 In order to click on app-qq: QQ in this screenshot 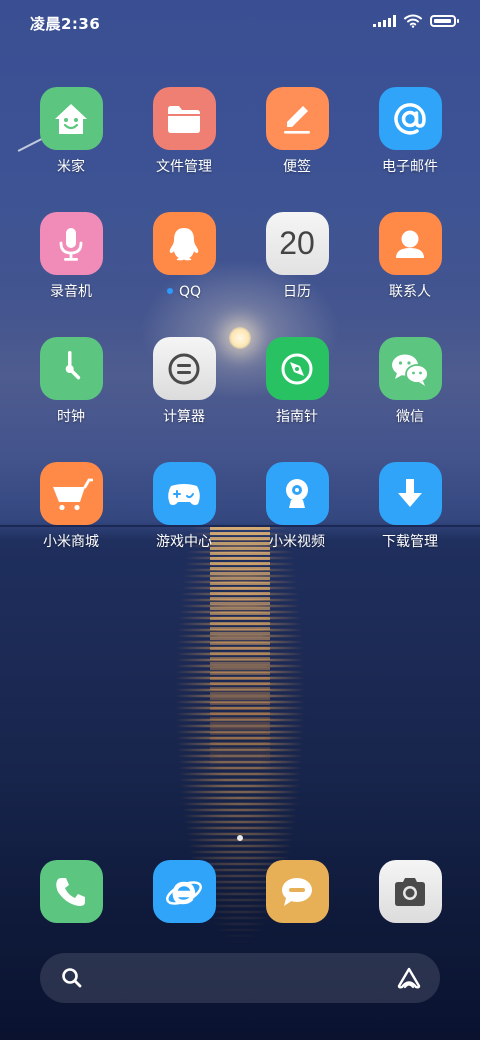, I will do `click(184, 256)`.